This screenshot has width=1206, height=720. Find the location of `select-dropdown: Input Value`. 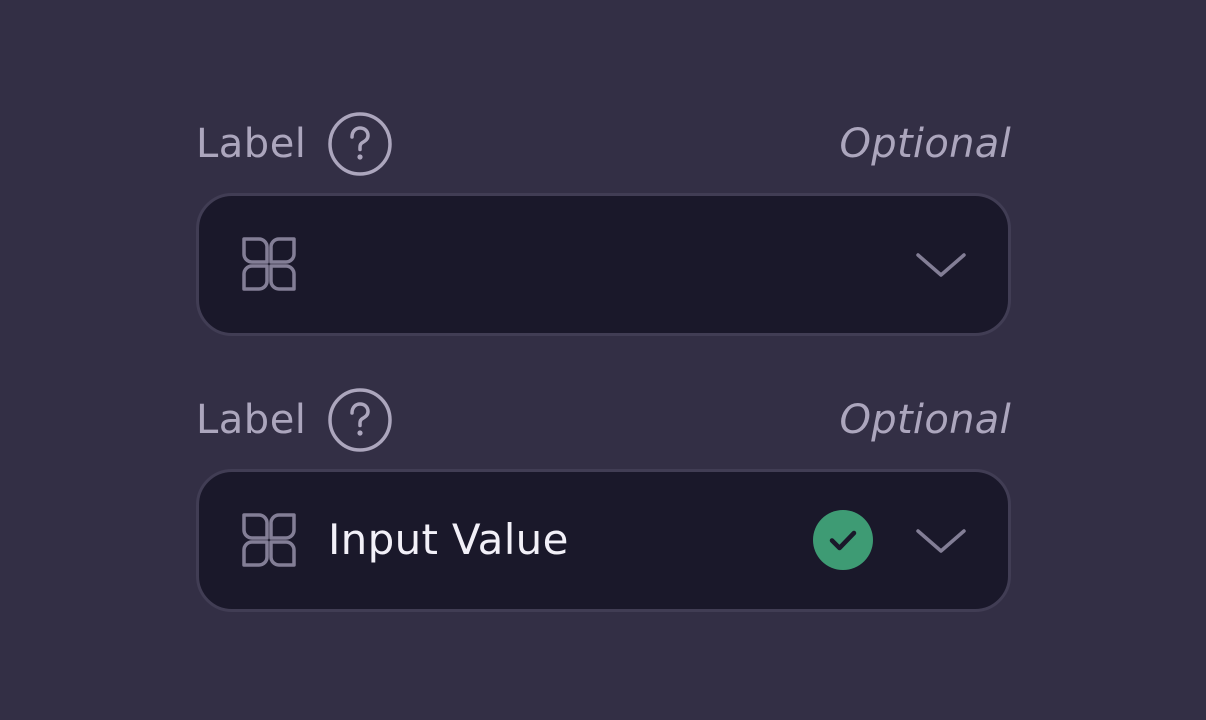

select-dropdown: Input Value is located at coordinates (603, 540).